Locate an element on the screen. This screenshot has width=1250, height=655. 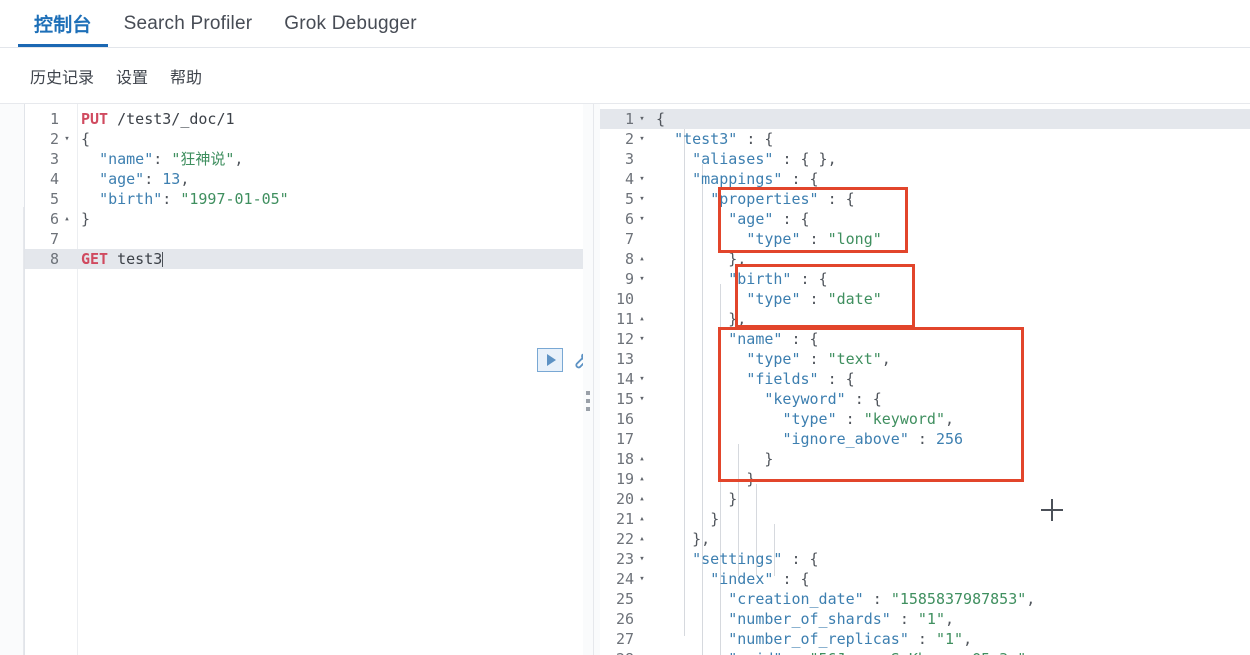
code-line: 6 ▴} is located at coordinates (304, 219).